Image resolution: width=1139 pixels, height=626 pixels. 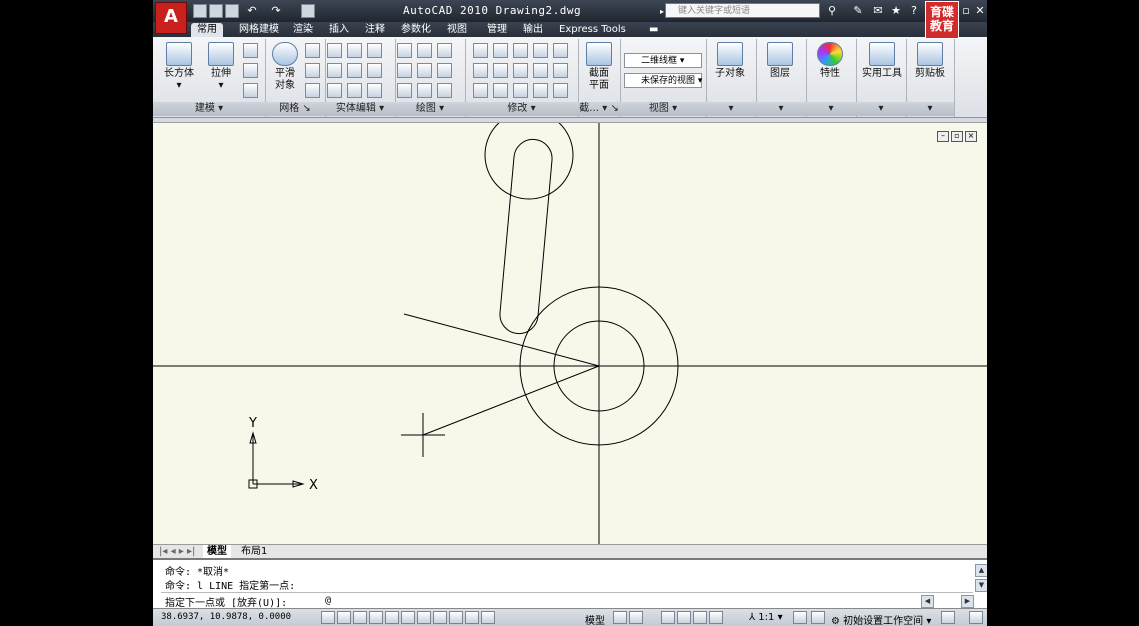 What do you see at coordinates (520, 50) in the screenshot?
I see `move-icon` at bounding box center [520, 50].